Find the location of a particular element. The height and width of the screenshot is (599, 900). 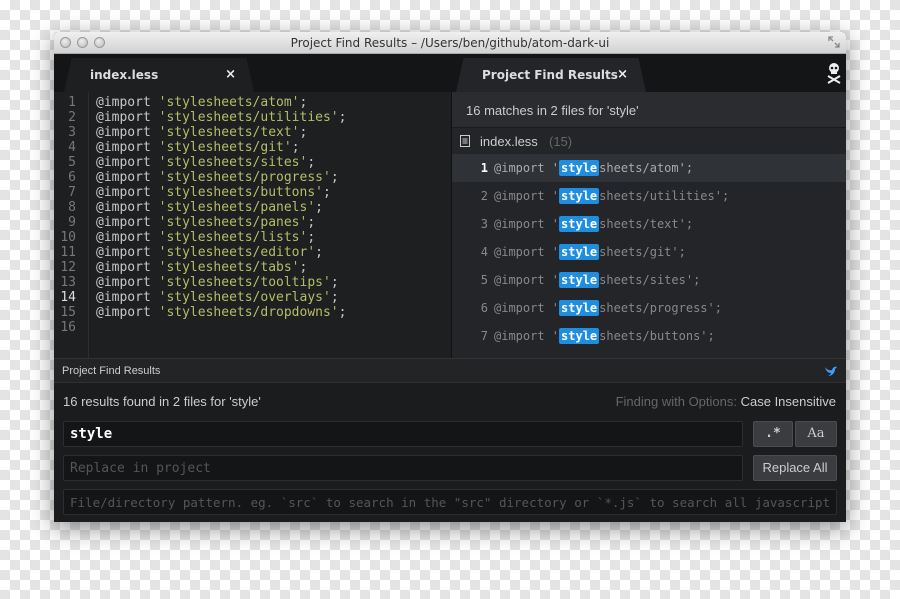

match-after: sheets/progress'; is located at coordinates (660, 308).